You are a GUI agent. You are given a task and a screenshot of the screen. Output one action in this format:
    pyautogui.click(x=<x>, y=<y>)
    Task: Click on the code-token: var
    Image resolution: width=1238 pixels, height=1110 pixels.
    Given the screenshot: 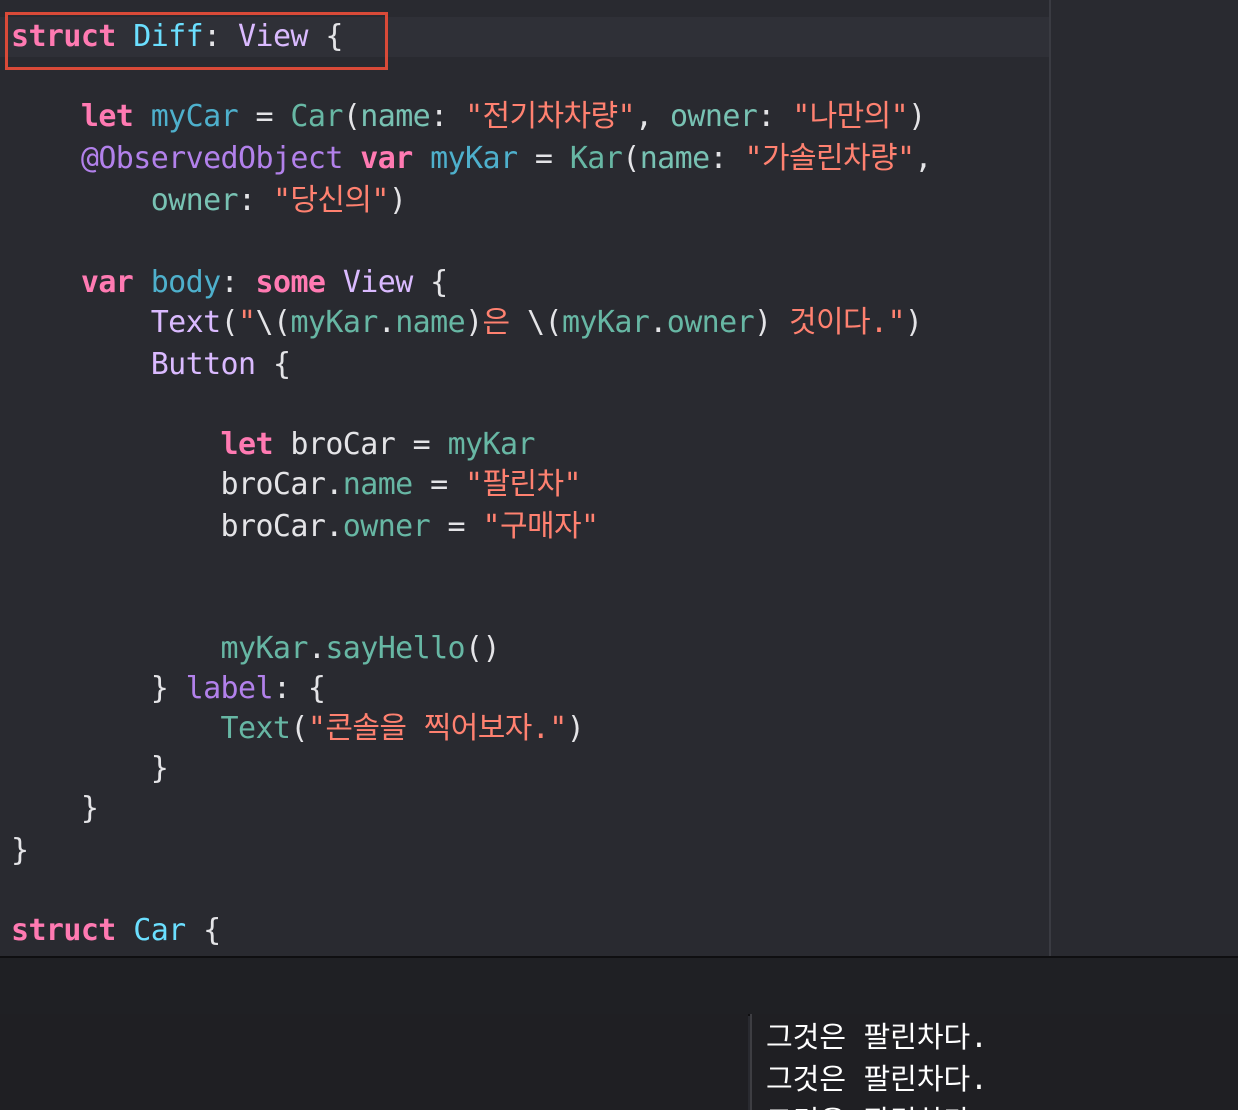 What is the action you would take?
    pyautogui.click(x=107, y=282)
    